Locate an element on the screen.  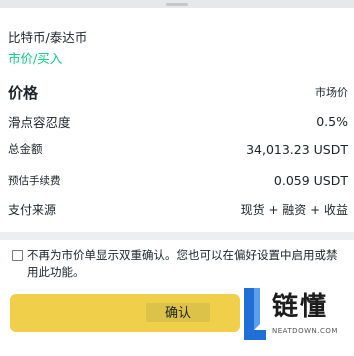
dont-show-again-checkbox is located at coordinates (17, 255).